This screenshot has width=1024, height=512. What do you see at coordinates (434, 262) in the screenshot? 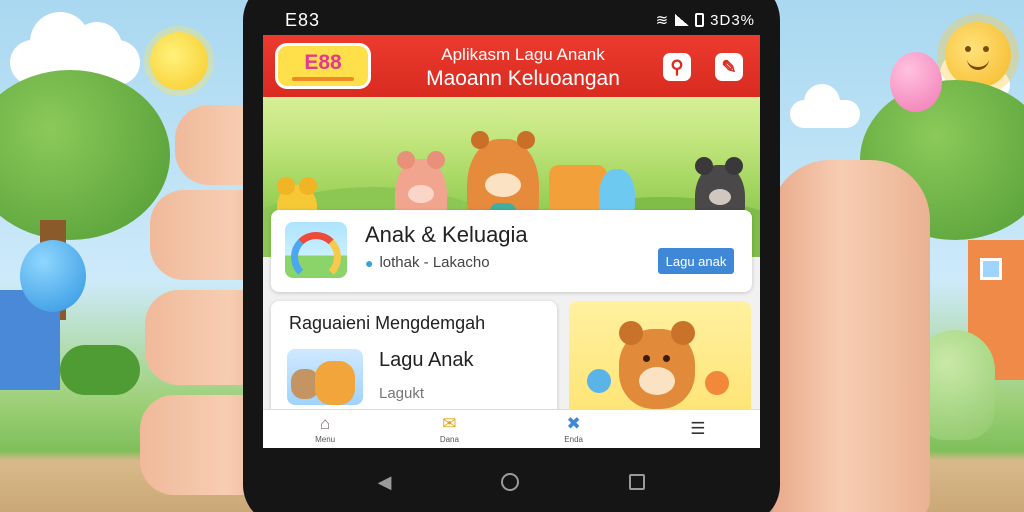
I see `featured-card-meta-text: lothak - Lakacho` at bounding box center [434, 262].